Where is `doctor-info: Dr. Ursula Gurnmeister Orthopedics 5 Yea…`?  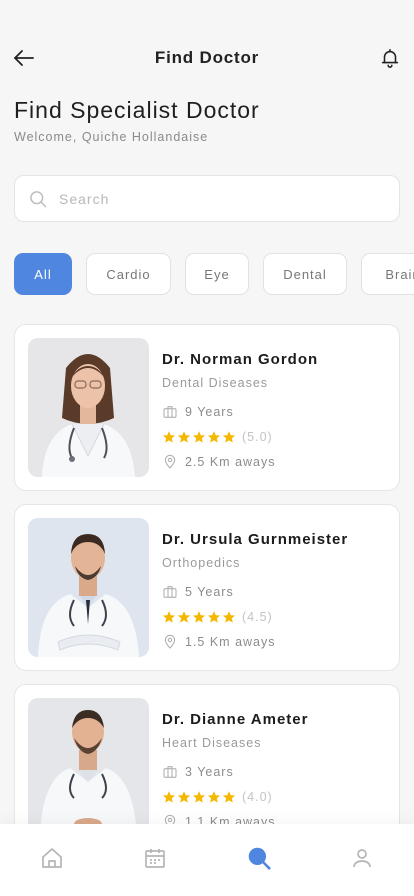
doctor-info: Dr. Ursula Gurnmeister Orthopedics 5 Yea… is located at coordinates (255, 590).